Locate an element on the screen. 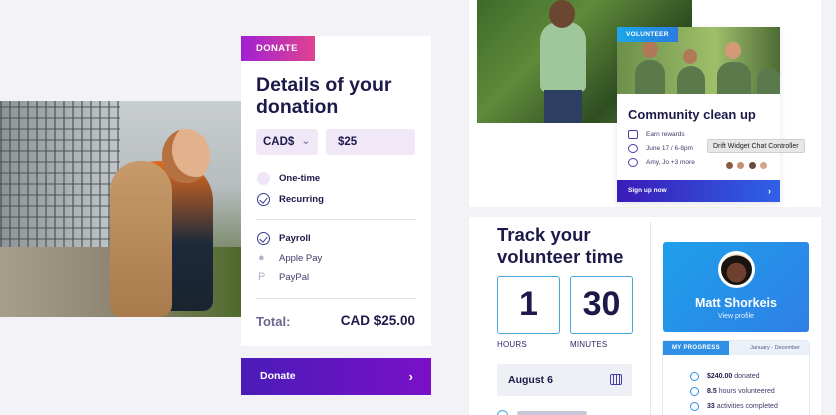  sign-up-button: Sign up now › is located at coordinates (698, 191).